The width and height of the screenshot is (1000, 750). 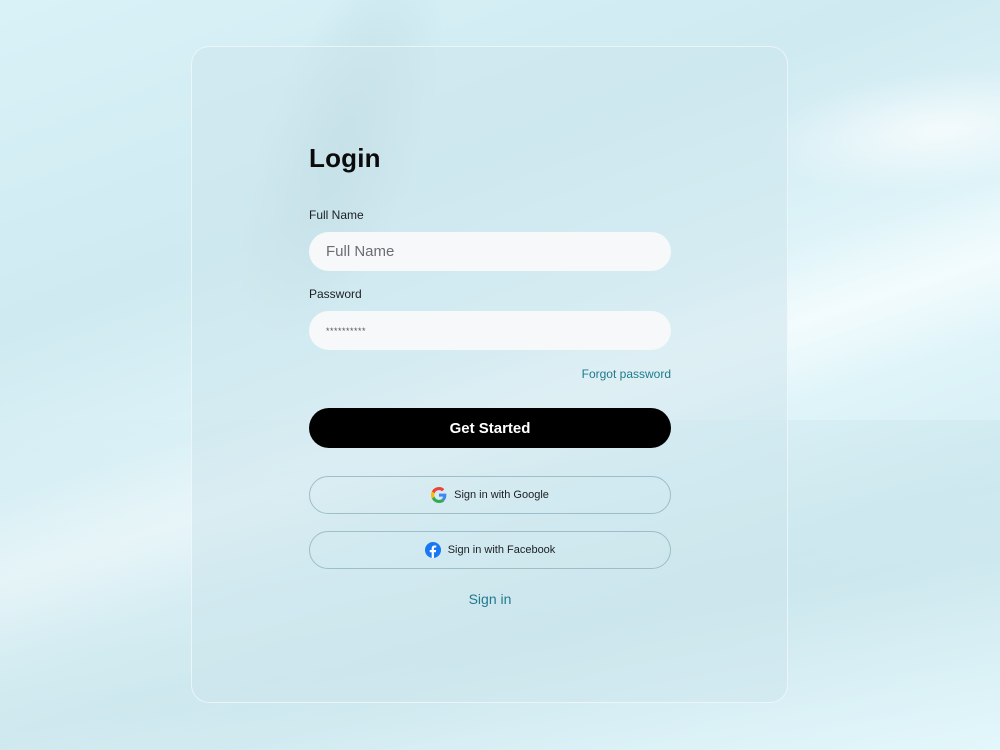 I want to click on google-signin-button: Sign in with Google, so click(x=490, y=495).